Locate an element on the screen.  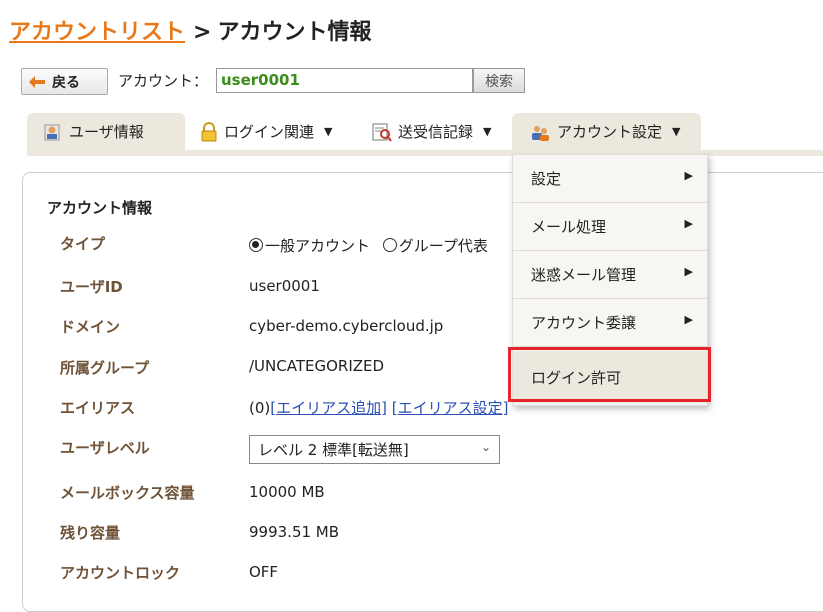
alias-settings-link: [エイリアス設定] is located at coordinates (450, 408).